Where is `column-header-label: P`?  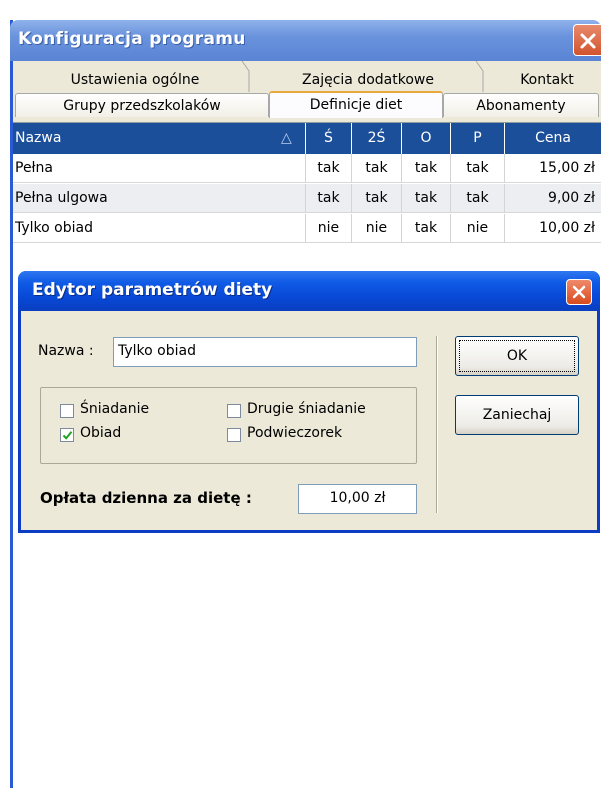 column-header-label: P is located at coordinates (477, 138).